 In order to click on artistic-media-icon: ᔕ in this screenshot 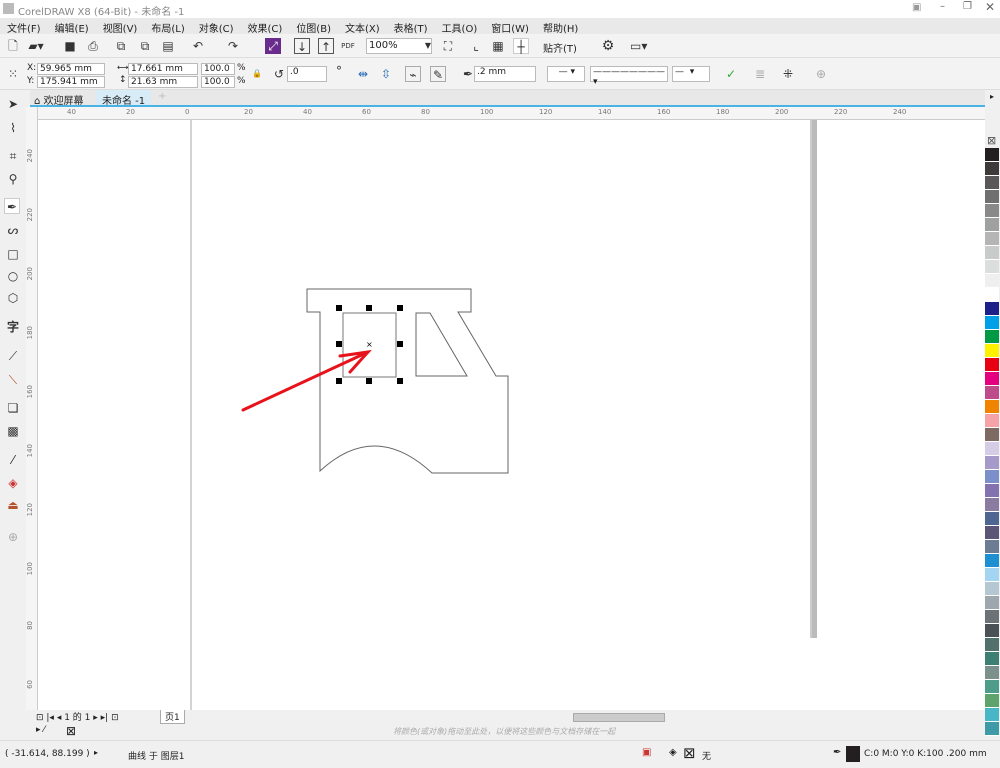, I will do `click(13, 230)`.